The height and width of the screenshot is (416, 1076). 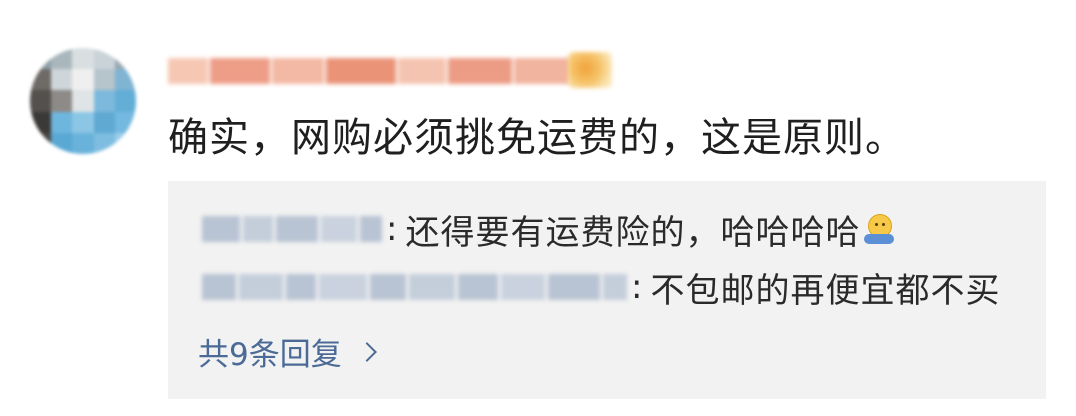 What do you see at coordinates (83, 101) in the screenshot?
I see `user-avatar` at bounding box center [83, 101].